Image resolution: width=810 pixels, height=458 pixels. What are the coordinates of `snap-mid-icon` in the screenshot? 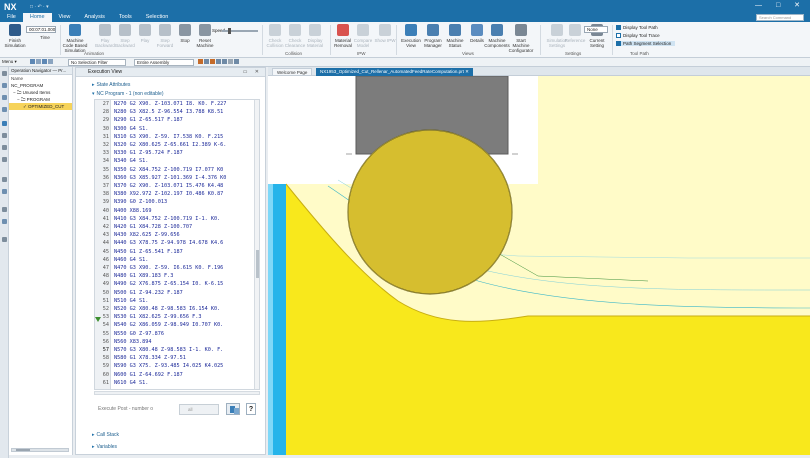 It's located at (212, 62).